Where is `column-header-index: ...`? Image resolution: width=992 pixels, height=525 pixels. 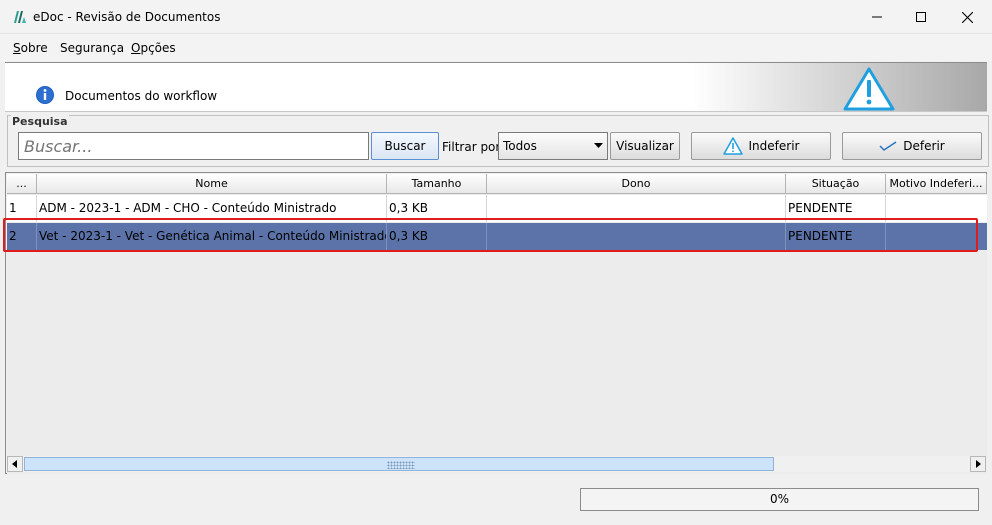 column-header-index: ... is located at coordinates (22, 184).